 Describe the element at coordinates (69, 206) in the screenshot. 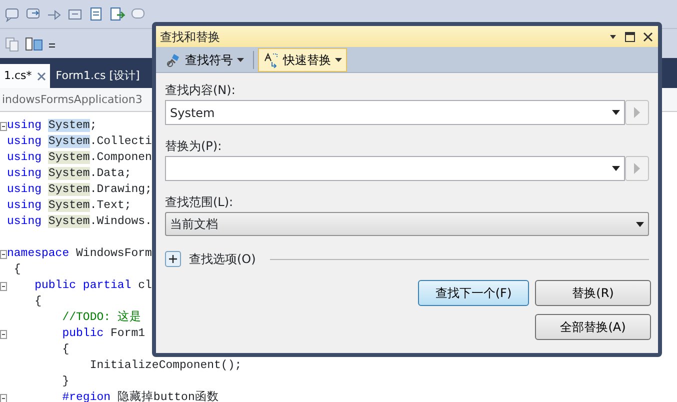

I see `code-line: using System.Text;` at that location.